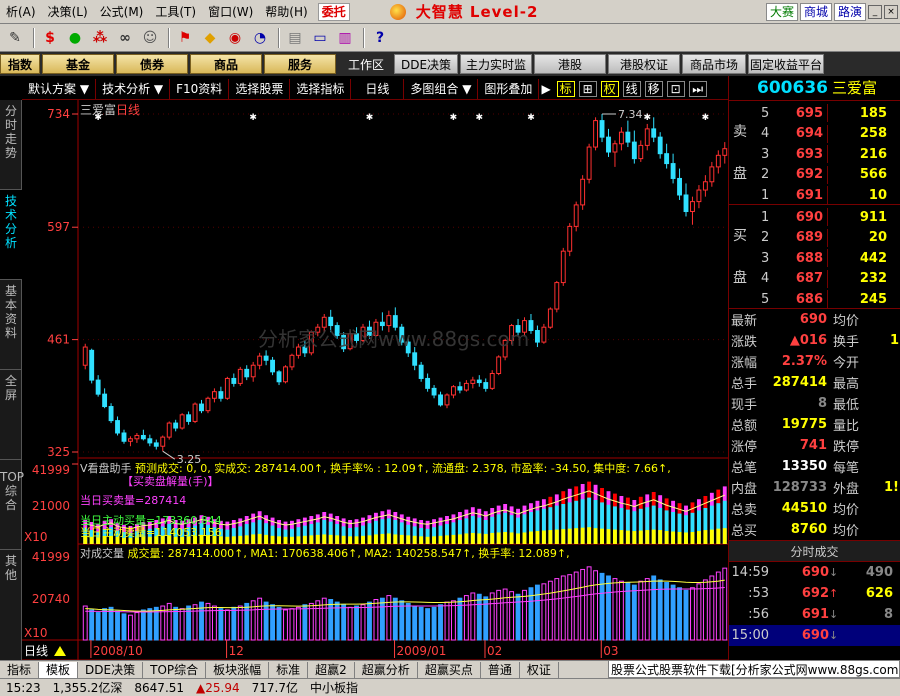 This screenshot has height=696, width=900. What do you see at coordinates (20, 669) in the screenshot?
I see `bottom-tab: 指标` at bounding box center [20, 669].